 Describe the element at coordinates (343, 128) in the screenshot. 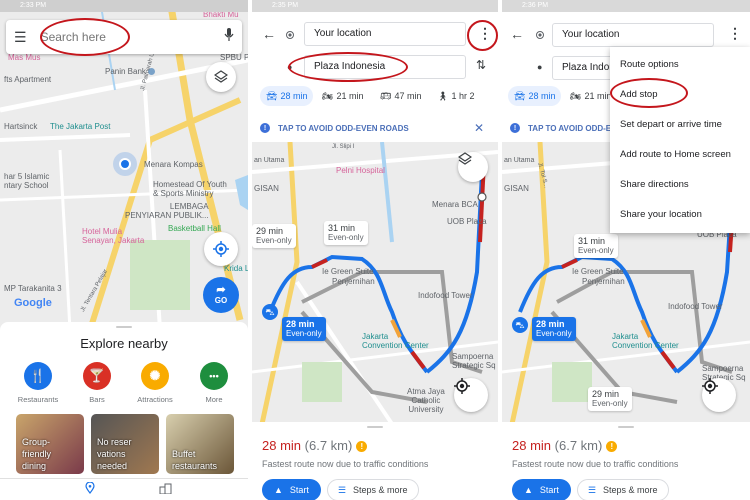

I see `banner-text: TAP TO AVOID ODD-EVEN ROADS` at that location.